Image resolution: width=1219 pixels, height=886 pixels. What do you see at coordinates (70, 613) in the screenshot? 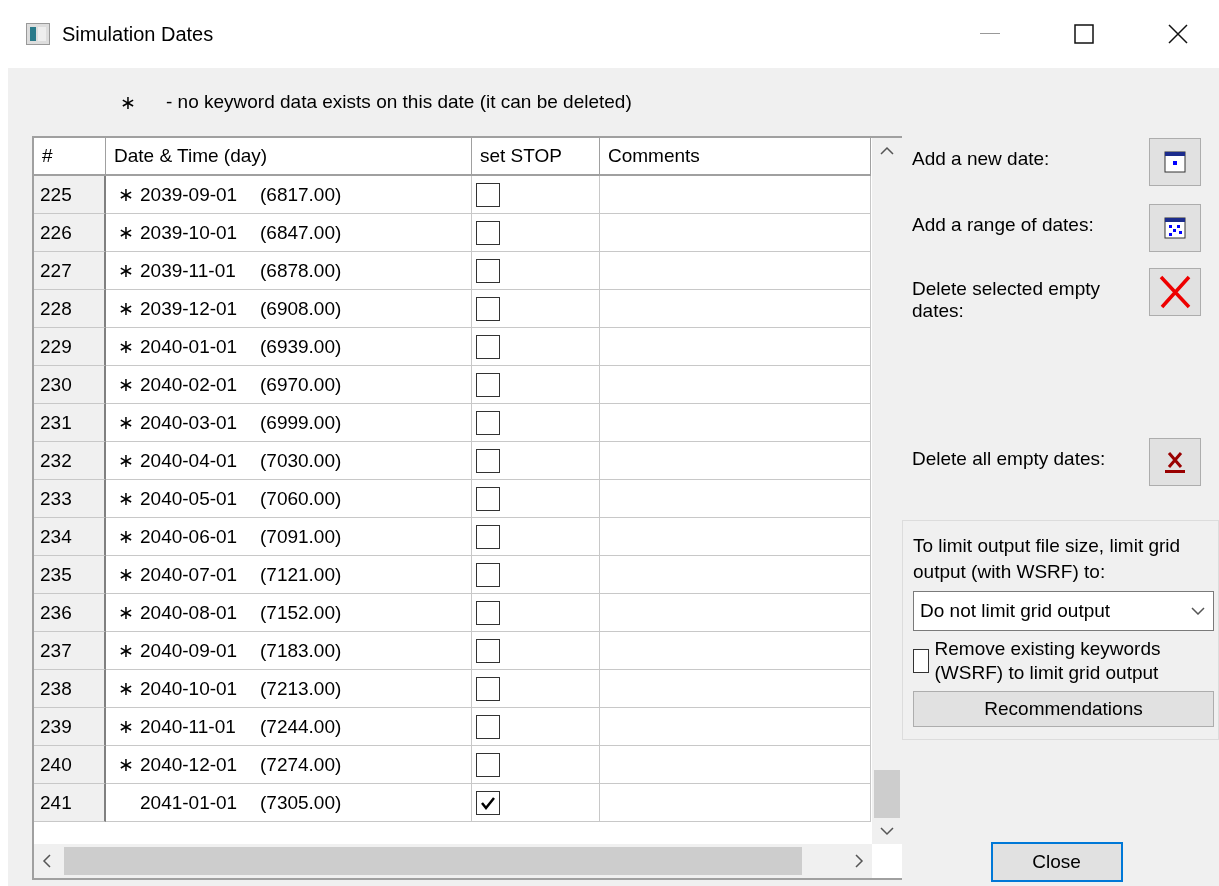
I see `row-number: 236` at bounding box center [70, 613].